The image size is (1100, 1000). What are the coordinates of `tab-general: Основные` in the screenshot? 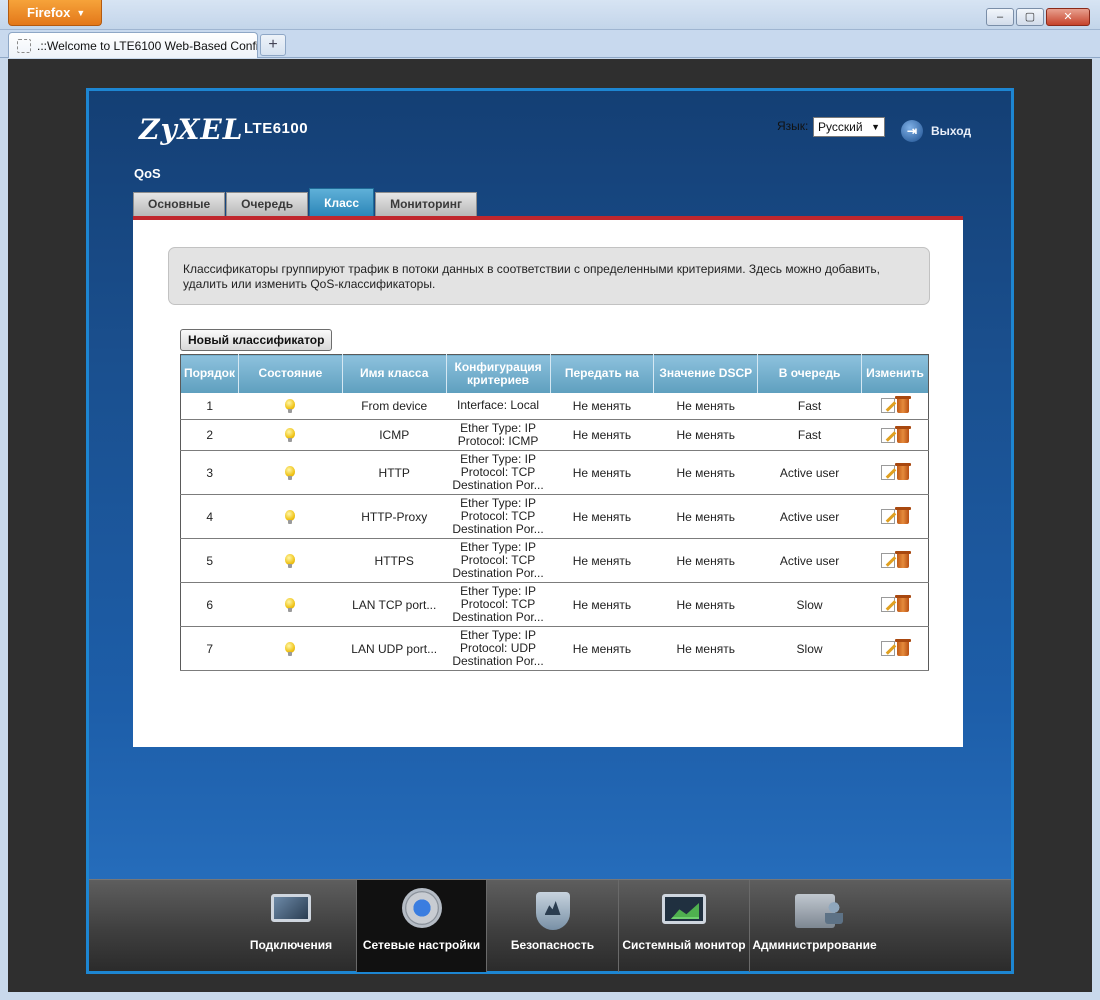 It's located at (179, 204).